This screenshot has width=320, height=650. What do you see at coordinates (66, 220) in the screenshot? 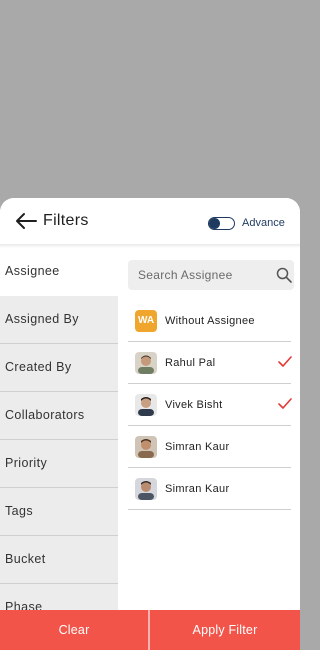
I see `page-title: Filters` at bounding box center [66, 220].